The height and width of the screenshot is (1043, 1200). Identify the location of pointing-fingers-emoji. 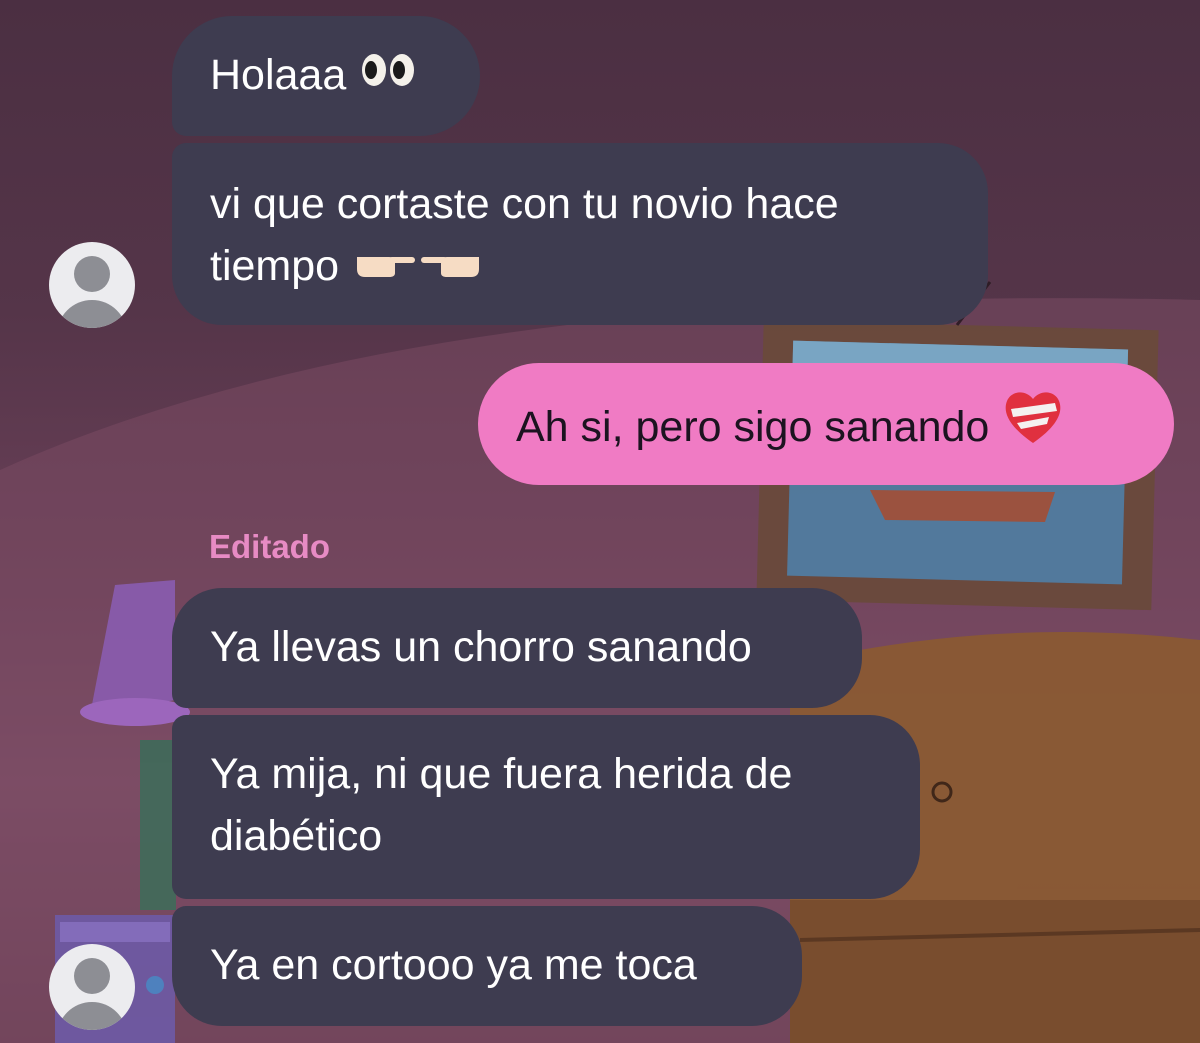
(418, 265).